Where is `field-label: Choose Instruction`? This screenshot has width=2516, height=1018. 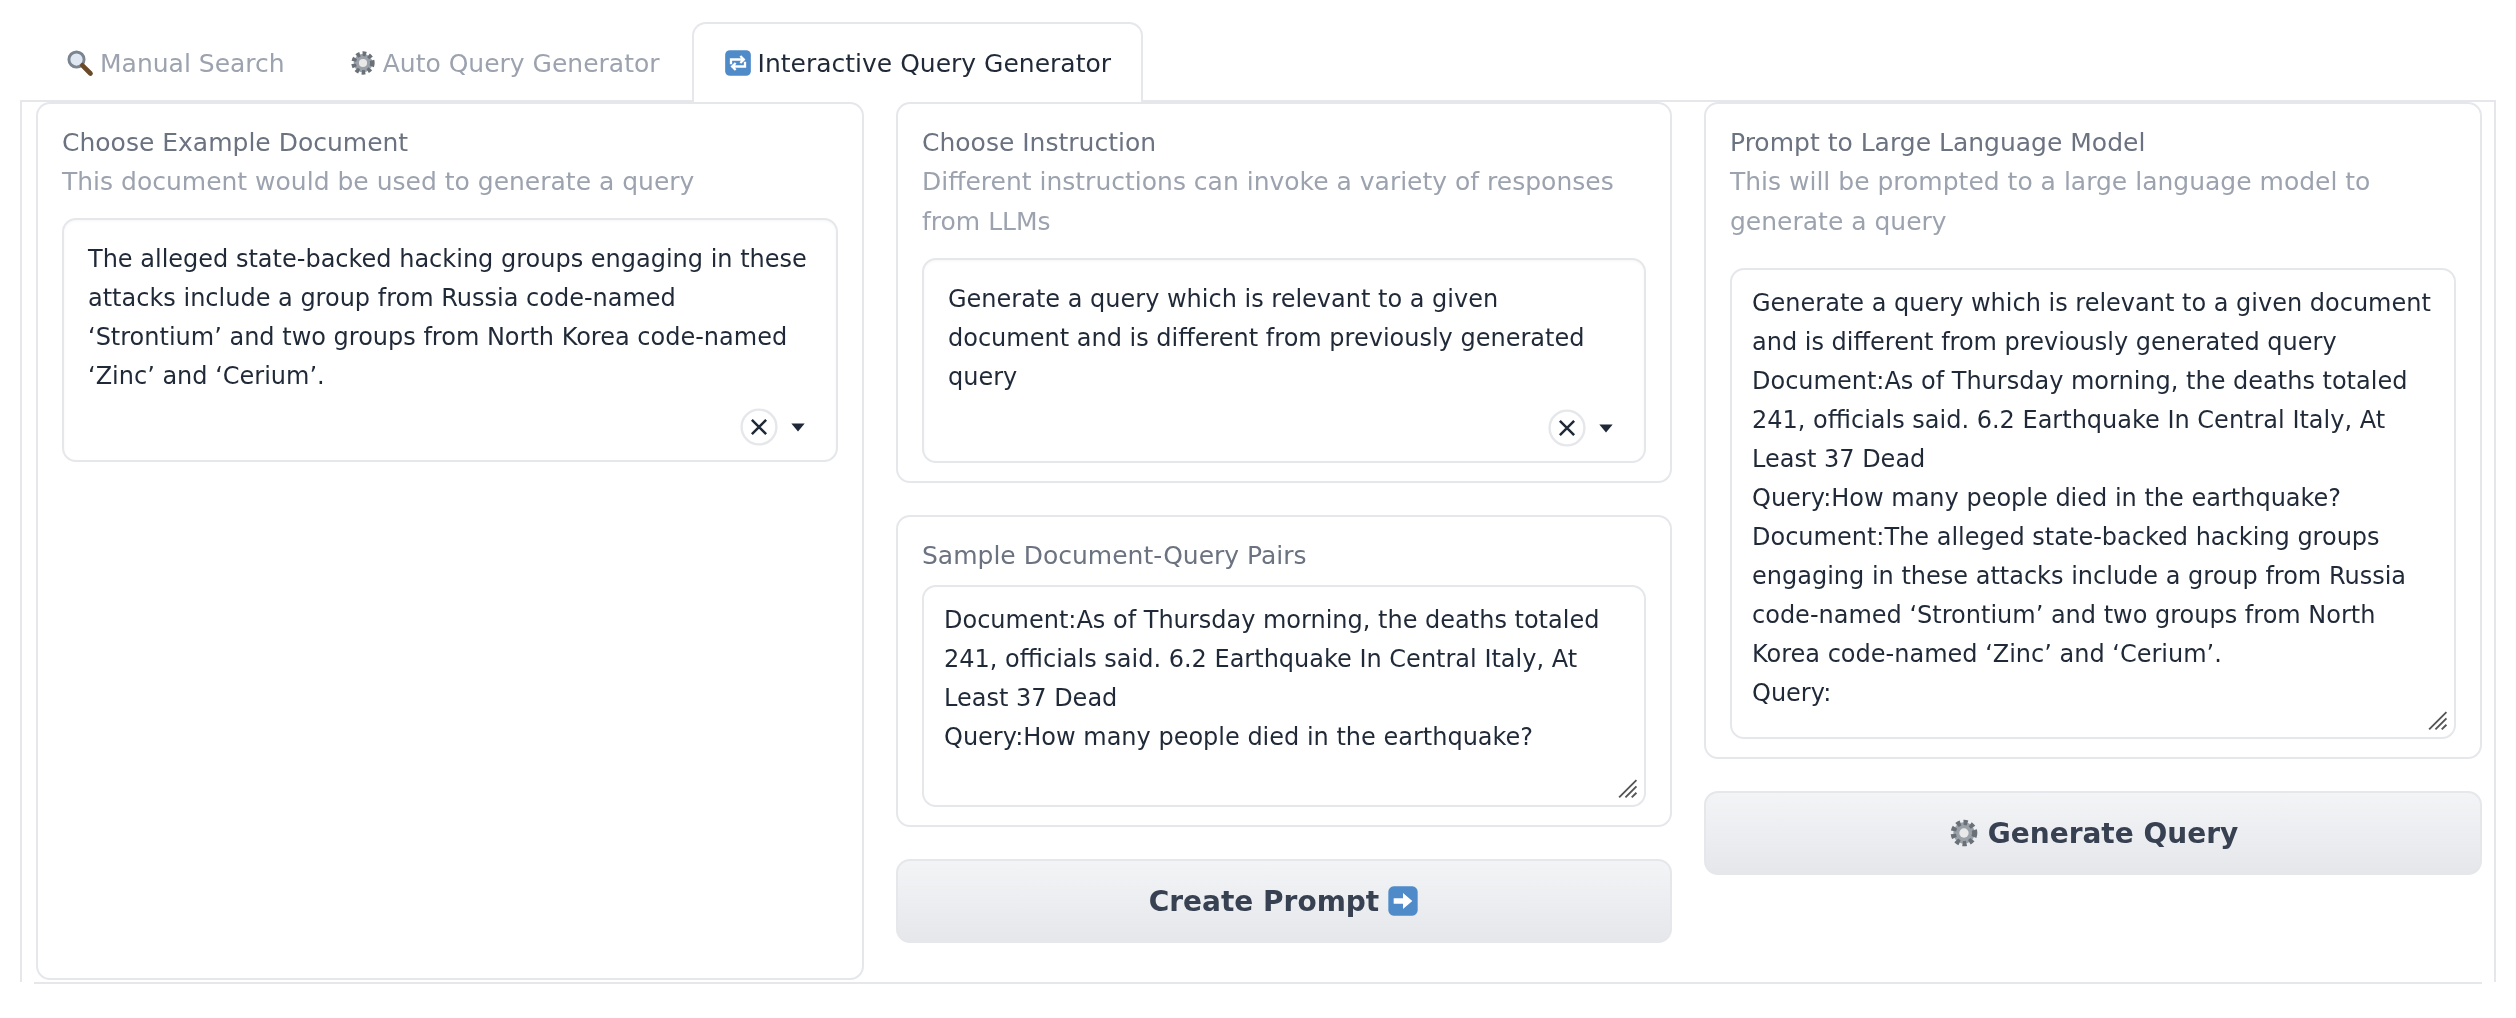
field-label: Choose Instruction is located at coordinates (1040, 143).